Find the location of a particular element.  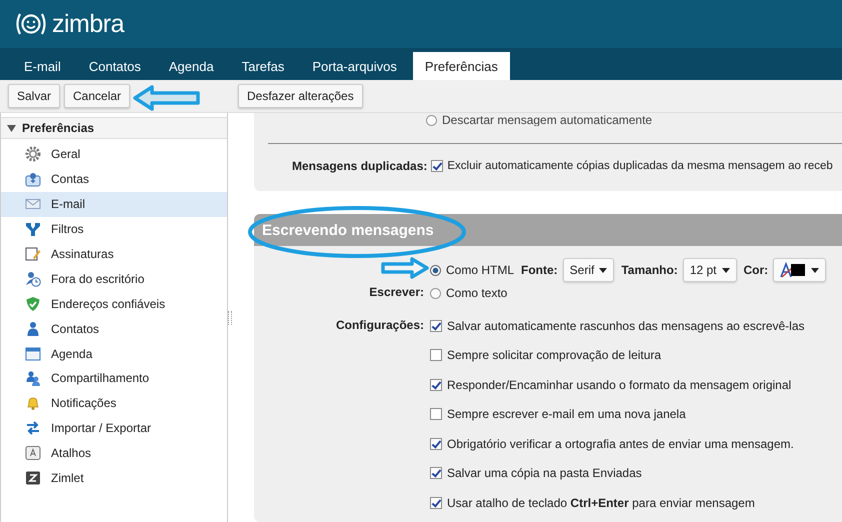

undo-changes-button: Desfazer alterações is located at coordinates (300, 96).